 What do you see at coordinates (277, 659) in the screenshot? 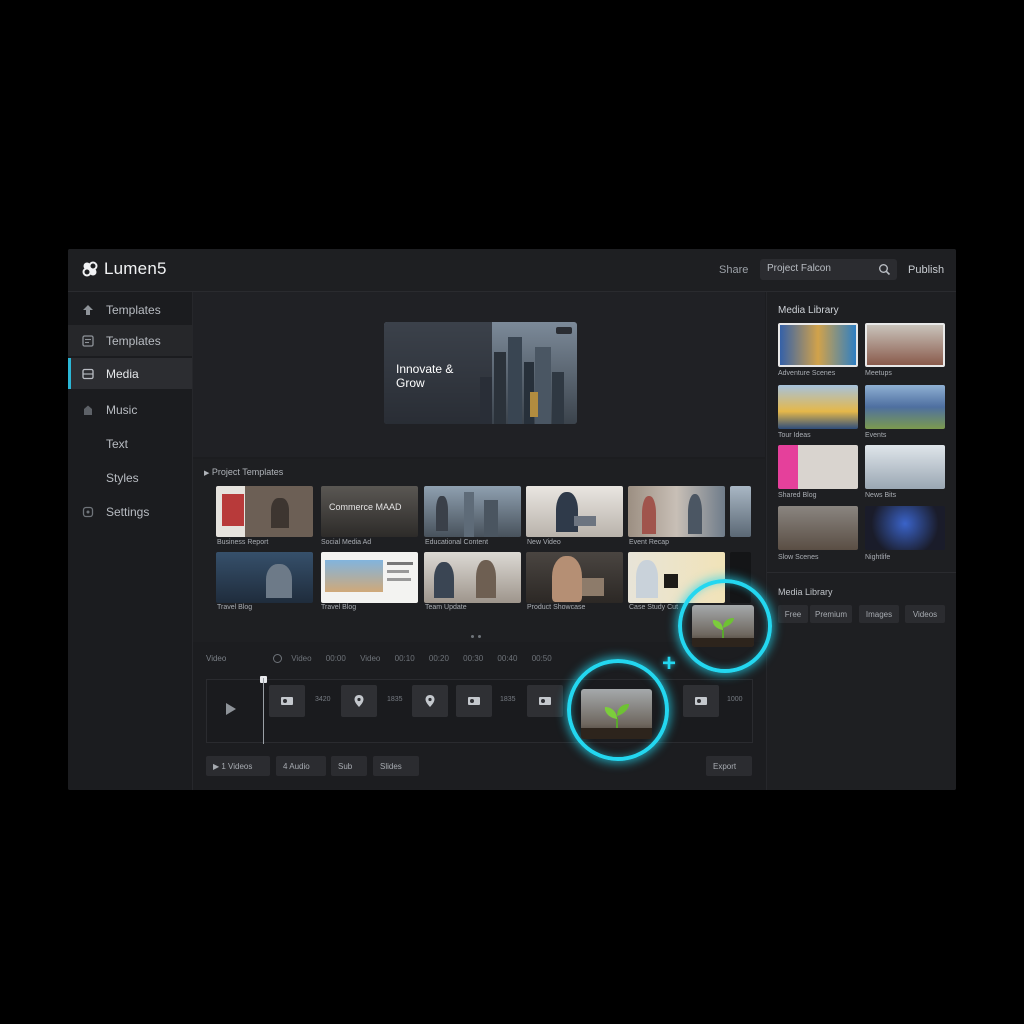
I see `clock-icon` at bounding box center [277, 659].